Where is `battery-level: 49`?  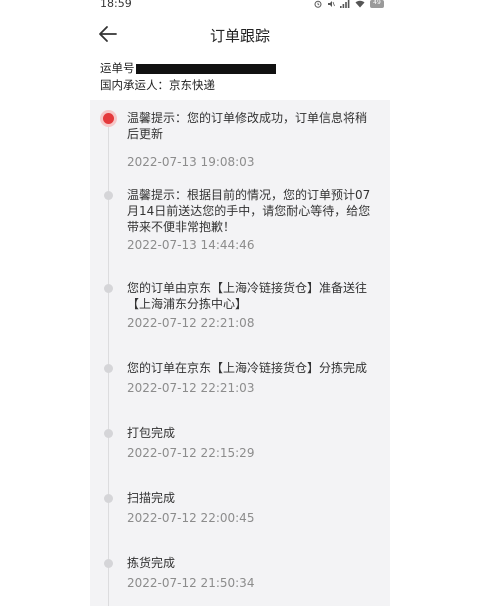
battery-level: 49 is located at coordinates (377, 3).